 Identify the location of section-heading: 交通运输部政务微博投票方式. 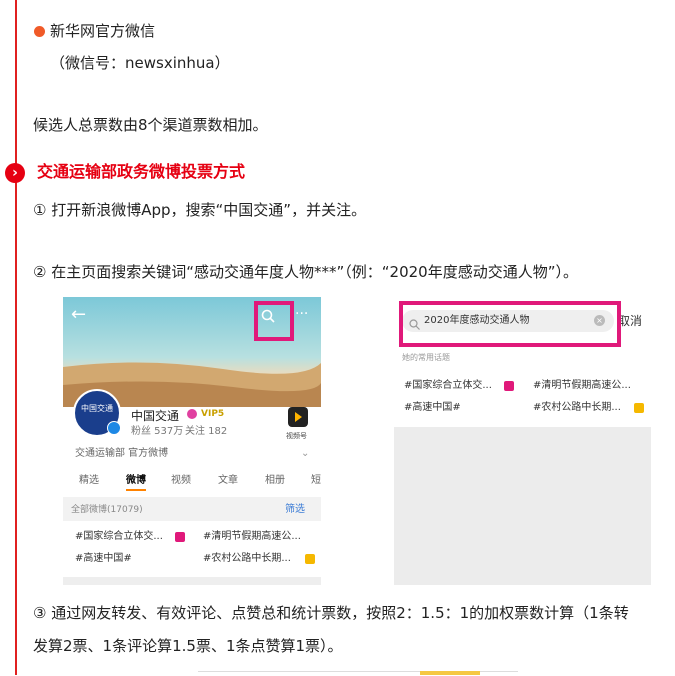
(141, 171).